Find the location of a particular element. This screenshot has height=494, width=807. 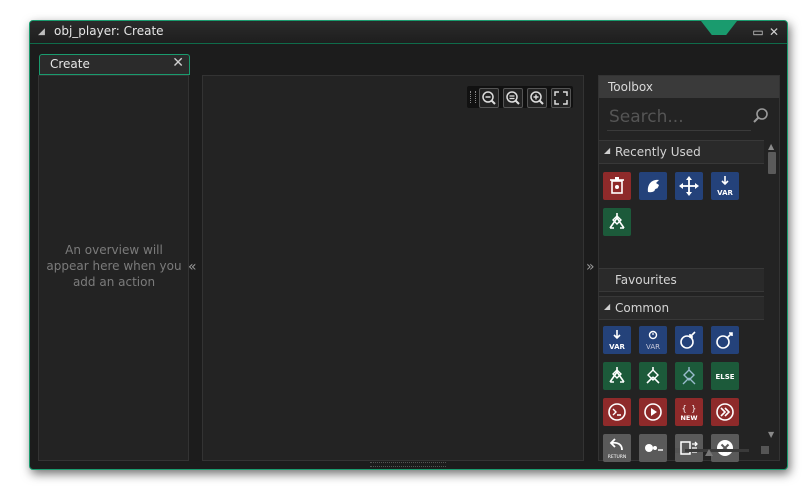

svg-text: RETURN is located at coordinates (617, 457).